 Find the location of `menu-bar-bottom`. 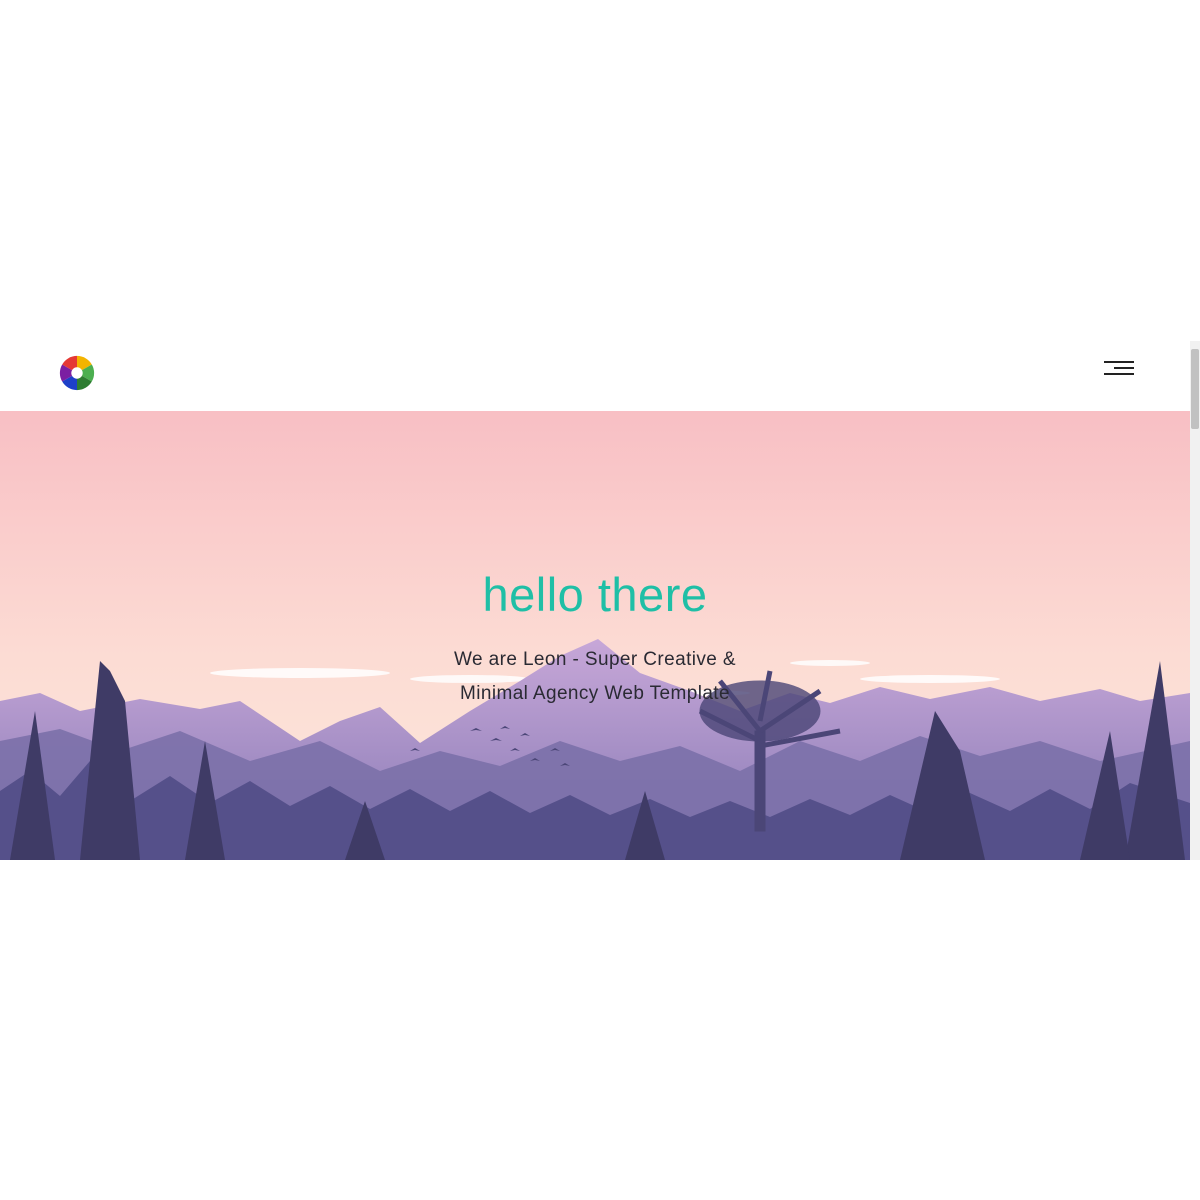

menu-bar-bottom is located at coordinates (1119, 374).